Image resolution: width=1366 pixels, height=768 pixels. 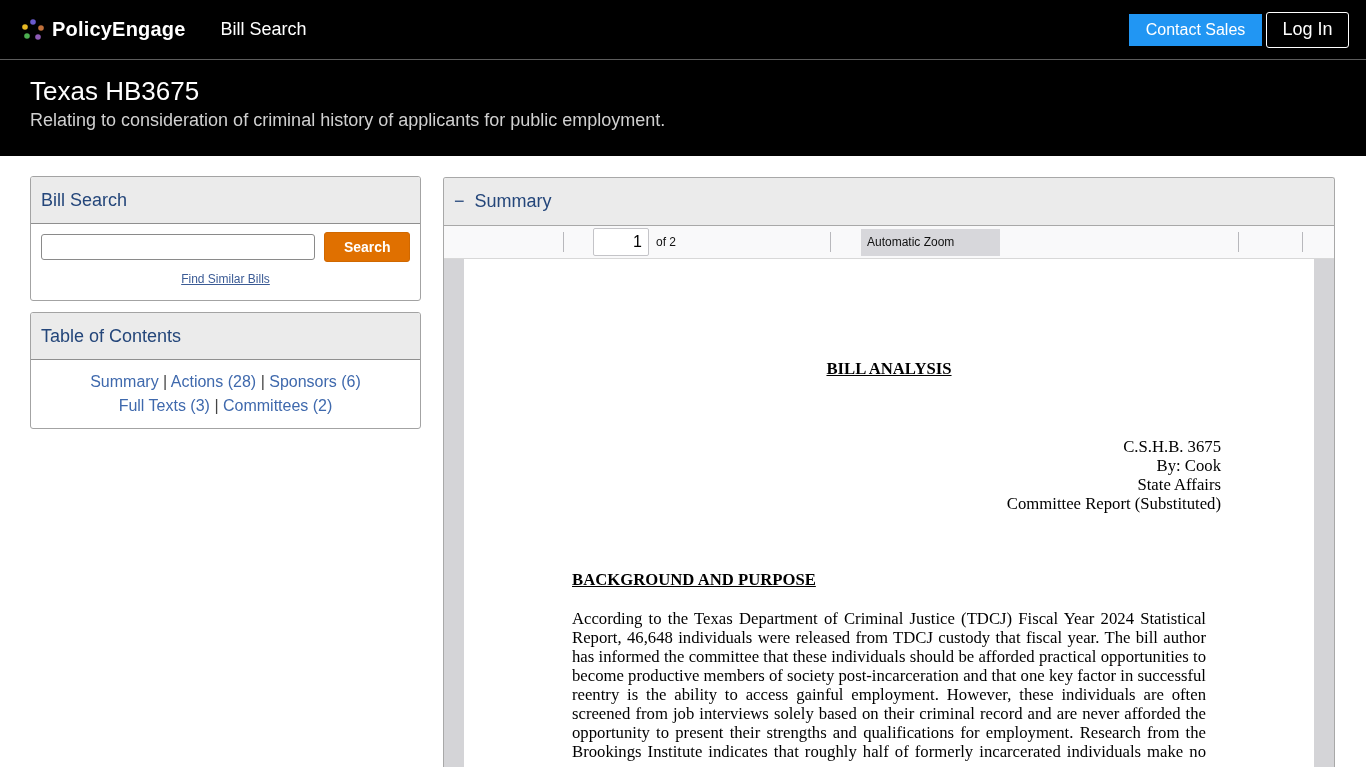 I want to click on meta-line: By: Cook, so click(x=1188, y=465).